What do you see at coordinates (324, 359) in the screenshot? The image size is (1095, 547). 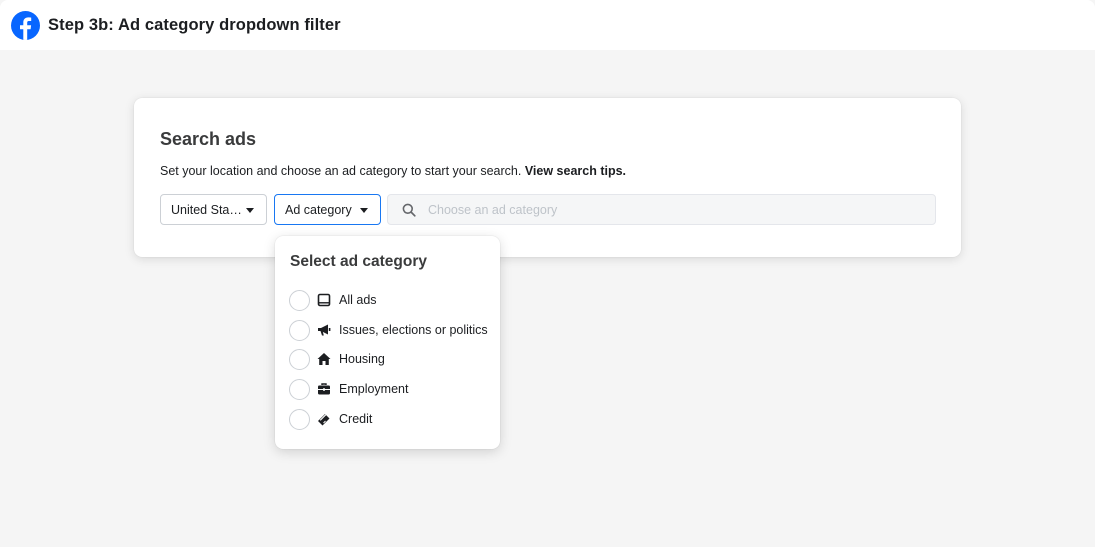 I see `house-icon` at bounding box center [324, 359].